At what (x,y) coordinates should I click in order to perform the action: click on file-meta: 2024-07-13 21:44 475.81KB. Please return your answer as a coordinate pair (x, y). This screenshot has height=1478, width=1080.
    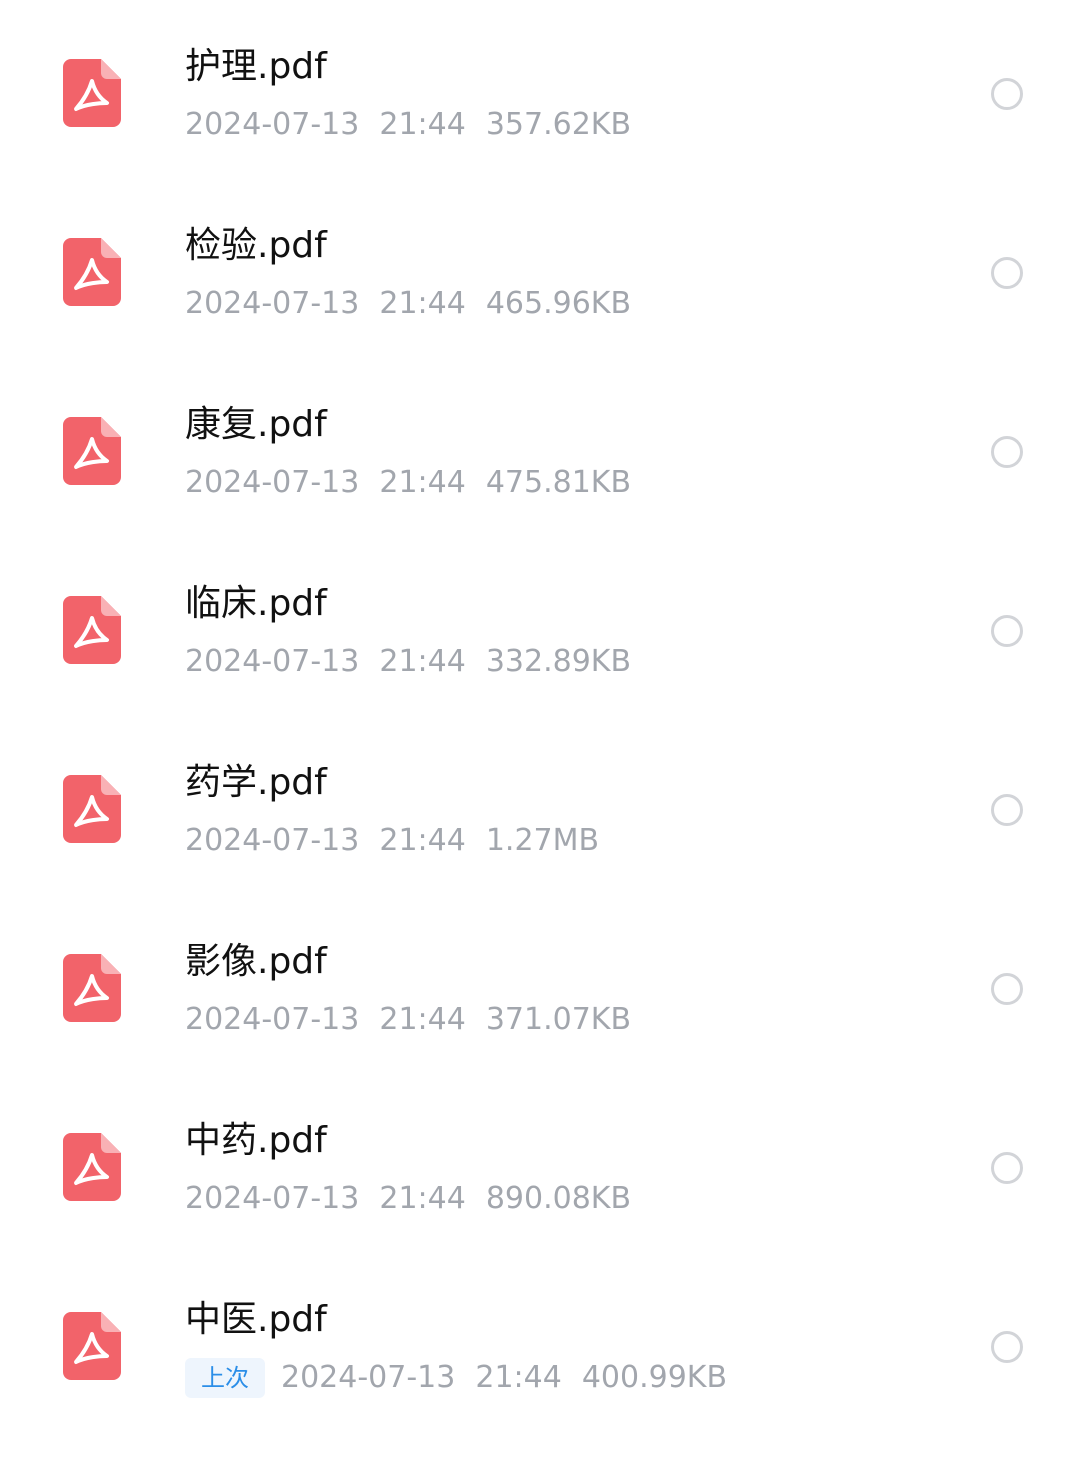
    Looking at the image, I should click on (408, 483).